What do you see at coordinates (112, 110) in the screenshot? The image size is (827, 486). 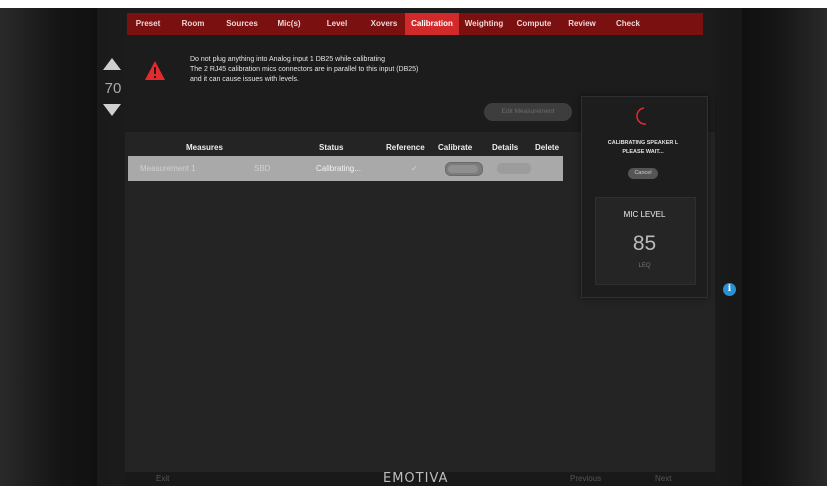 I see `volume-down-icon` at bounding box center [112, 110].